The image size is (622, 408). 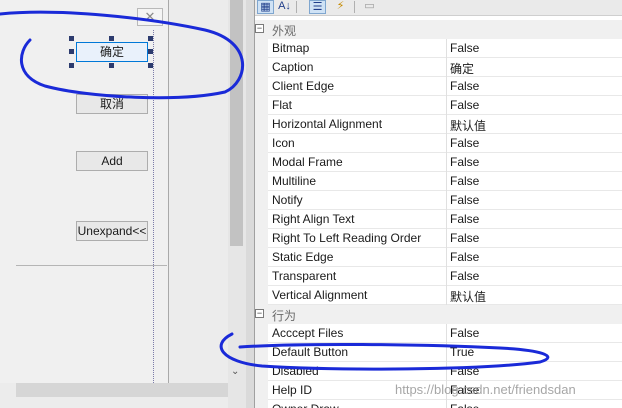 What do you see at coordinates (438, 200) in the screenshot?
I see `property-row: Notify False` at bounding box center [438, 200].